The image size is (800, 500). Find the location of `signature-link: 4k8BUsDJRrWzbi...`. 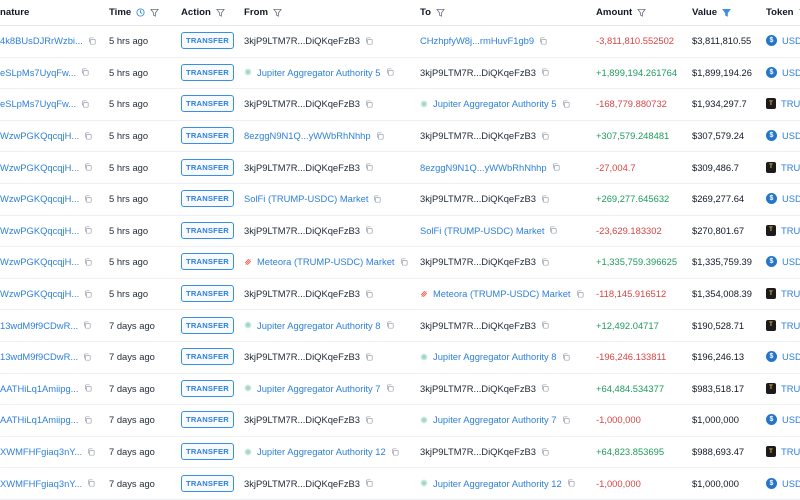

signature-link: 4k8BUsDJRrWzbi... is located at coordinates (41, 40).